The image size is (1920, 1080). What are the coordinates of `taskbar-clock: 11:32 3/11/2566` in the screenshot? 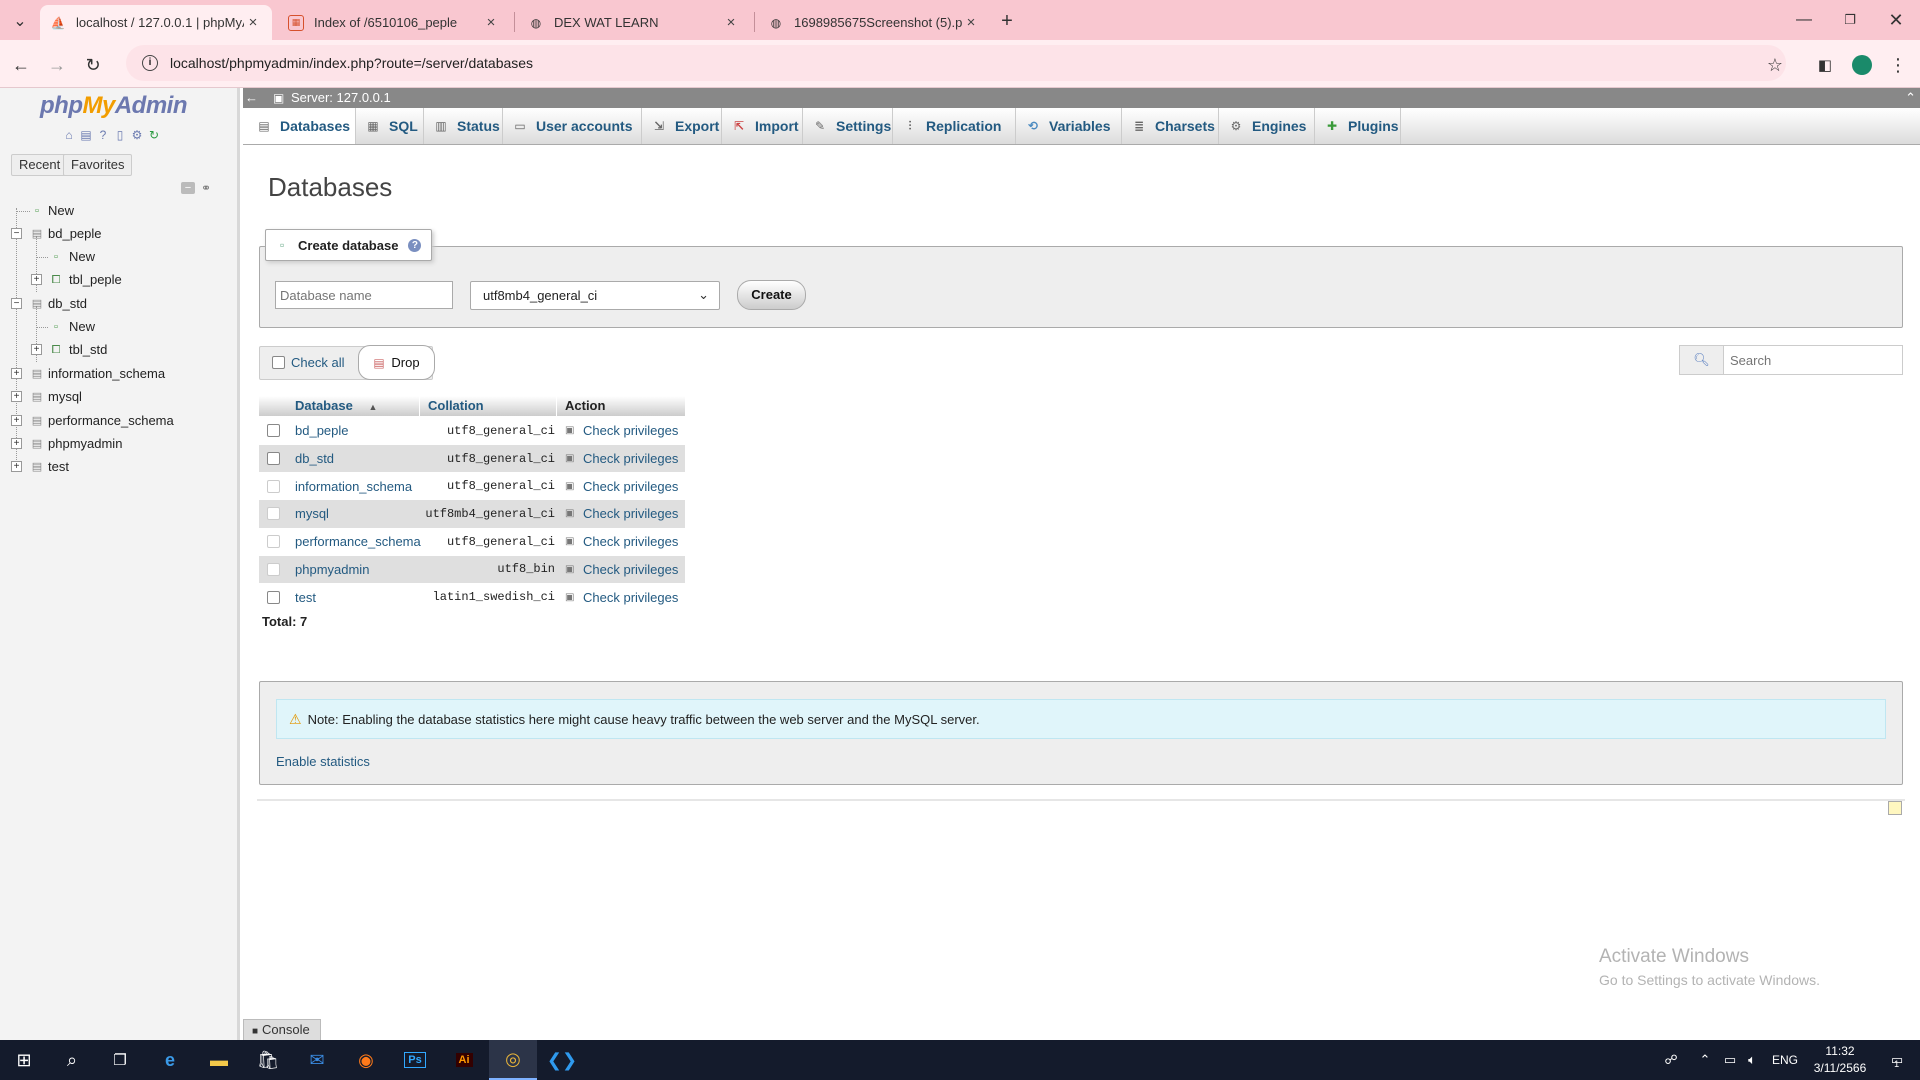 It's located at (1840, 1060).